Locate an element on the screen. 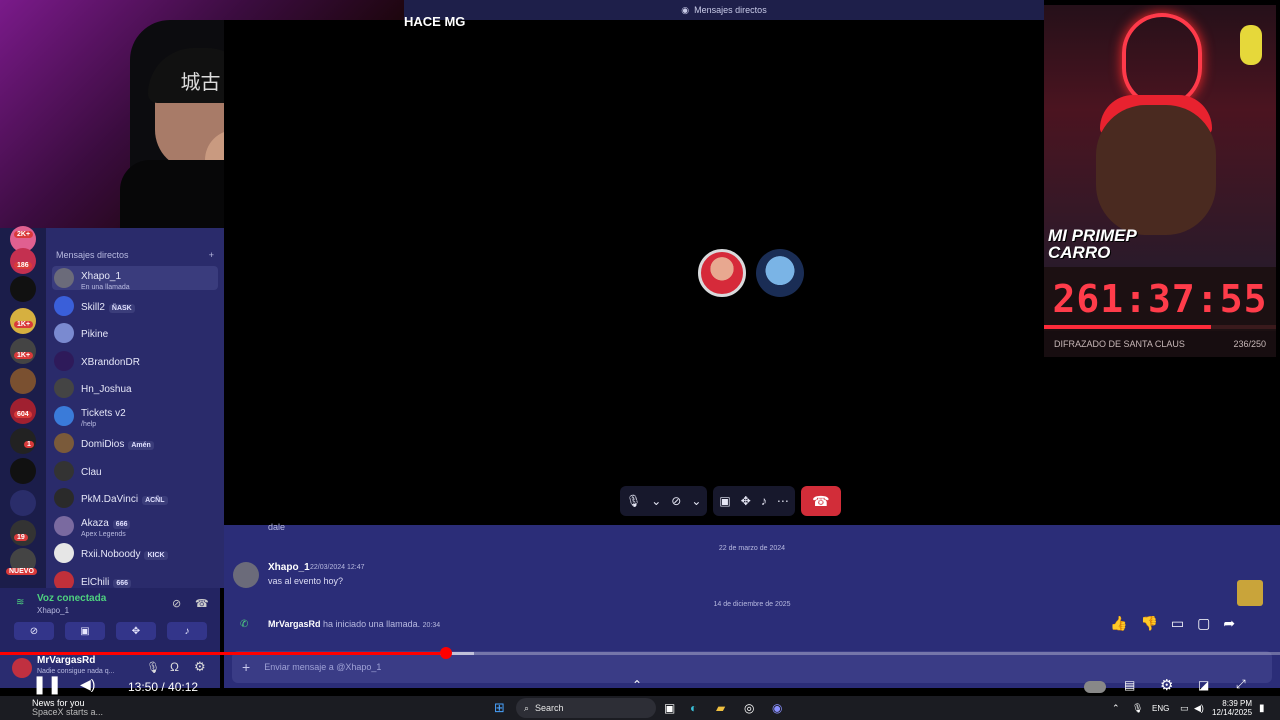  network-icon: ▭ is located at coordinates (1184, 708).